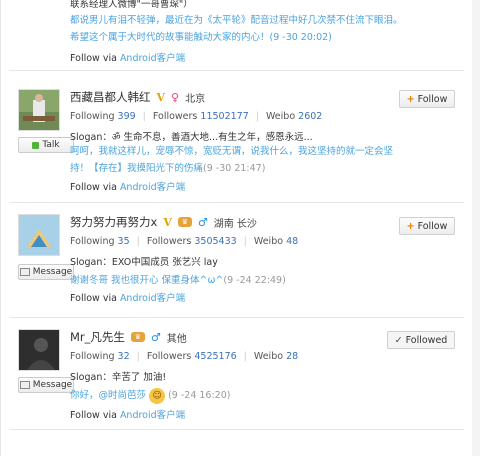 This screenshot has width=480, height=456. Describe the element at coordinates (127, 116) in the screenshot. I see `following-count: 399` at that location.